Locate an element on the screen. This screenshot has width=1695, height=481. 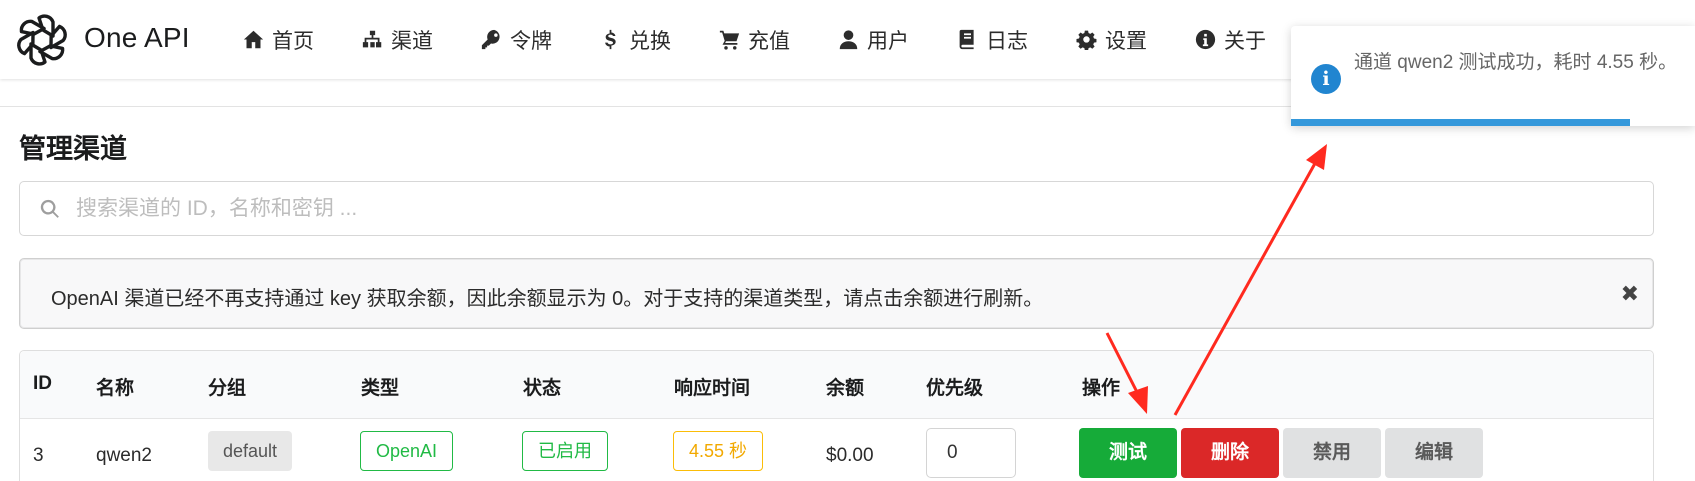
nav-item-settings: 设置 is located at coordinates (1111, 39).